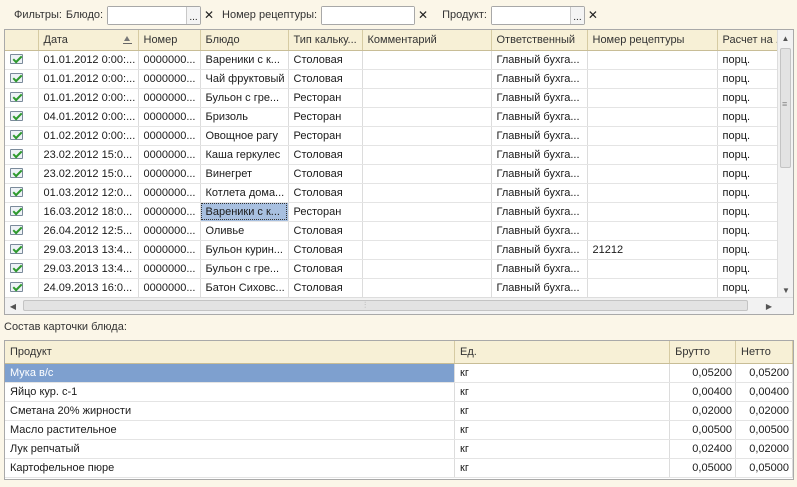  What do you see at coordinates (703, 373) in the screenshot?
I see `gross-cell: 0,05200` at bounding box center [703, 373].